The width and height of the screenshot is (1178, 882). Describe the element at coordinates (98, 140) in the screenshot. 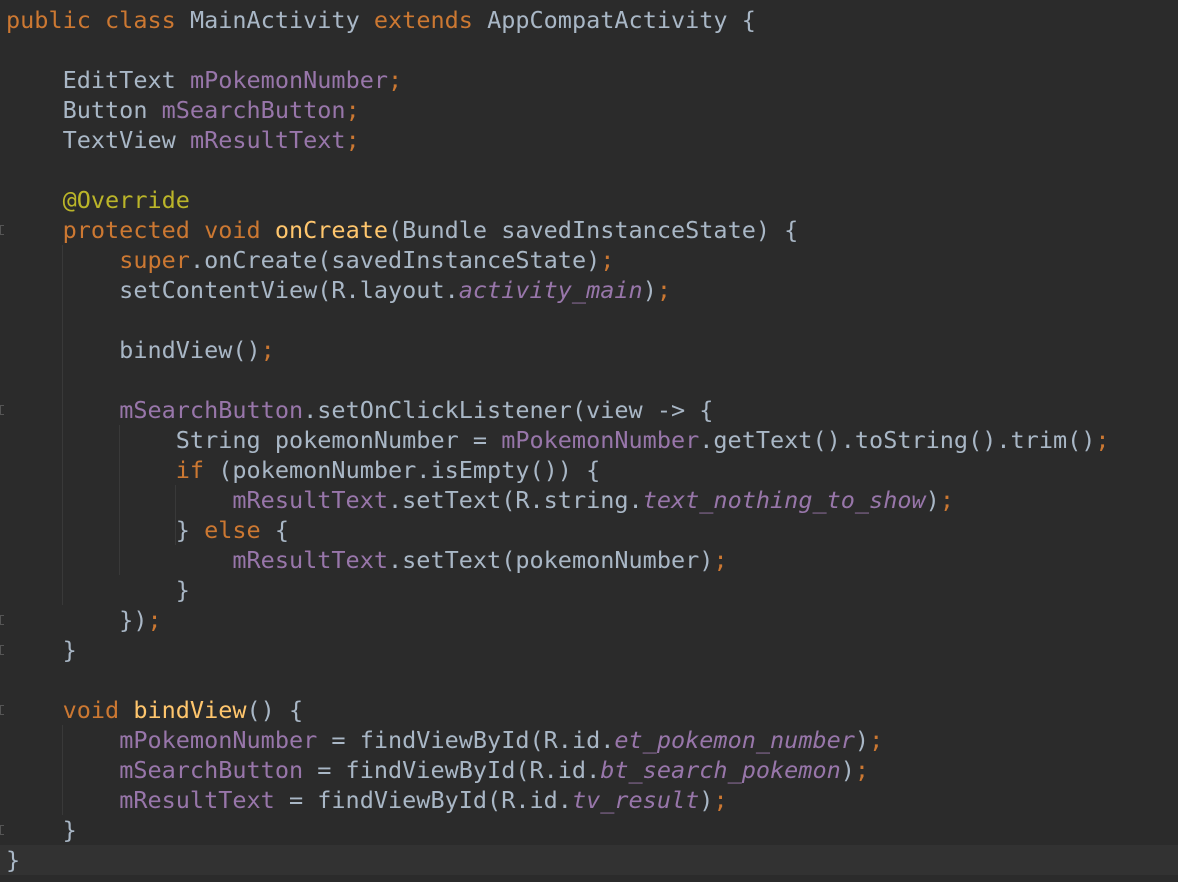

I see `code-token: TextView` at that location.